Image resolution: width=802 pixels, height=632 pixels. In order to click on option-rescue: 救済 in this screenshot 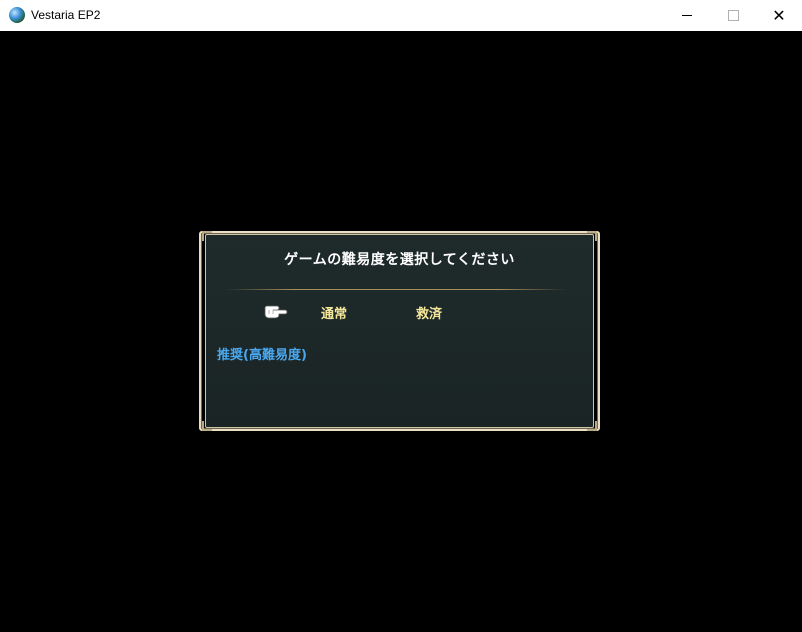, I will do `click(429, 312)`.